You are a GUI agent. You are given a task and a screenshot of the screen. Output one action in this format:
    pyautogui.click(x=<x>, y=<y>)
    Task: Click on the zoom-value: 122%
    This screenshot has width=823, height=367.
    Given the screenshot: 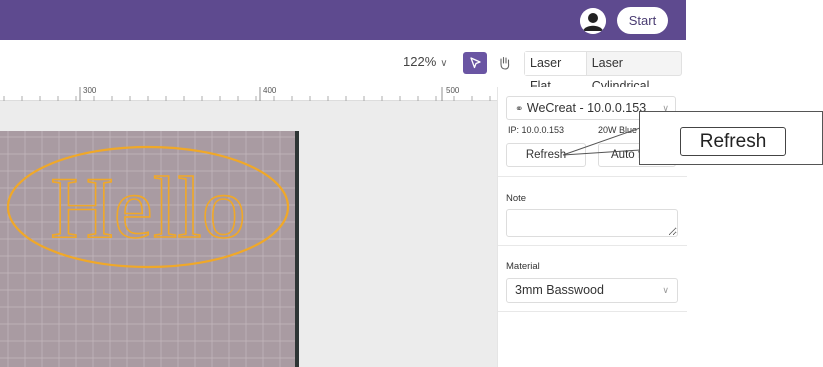 What is the action you would take?
    pyautogui.click(x=420, y=61)
    